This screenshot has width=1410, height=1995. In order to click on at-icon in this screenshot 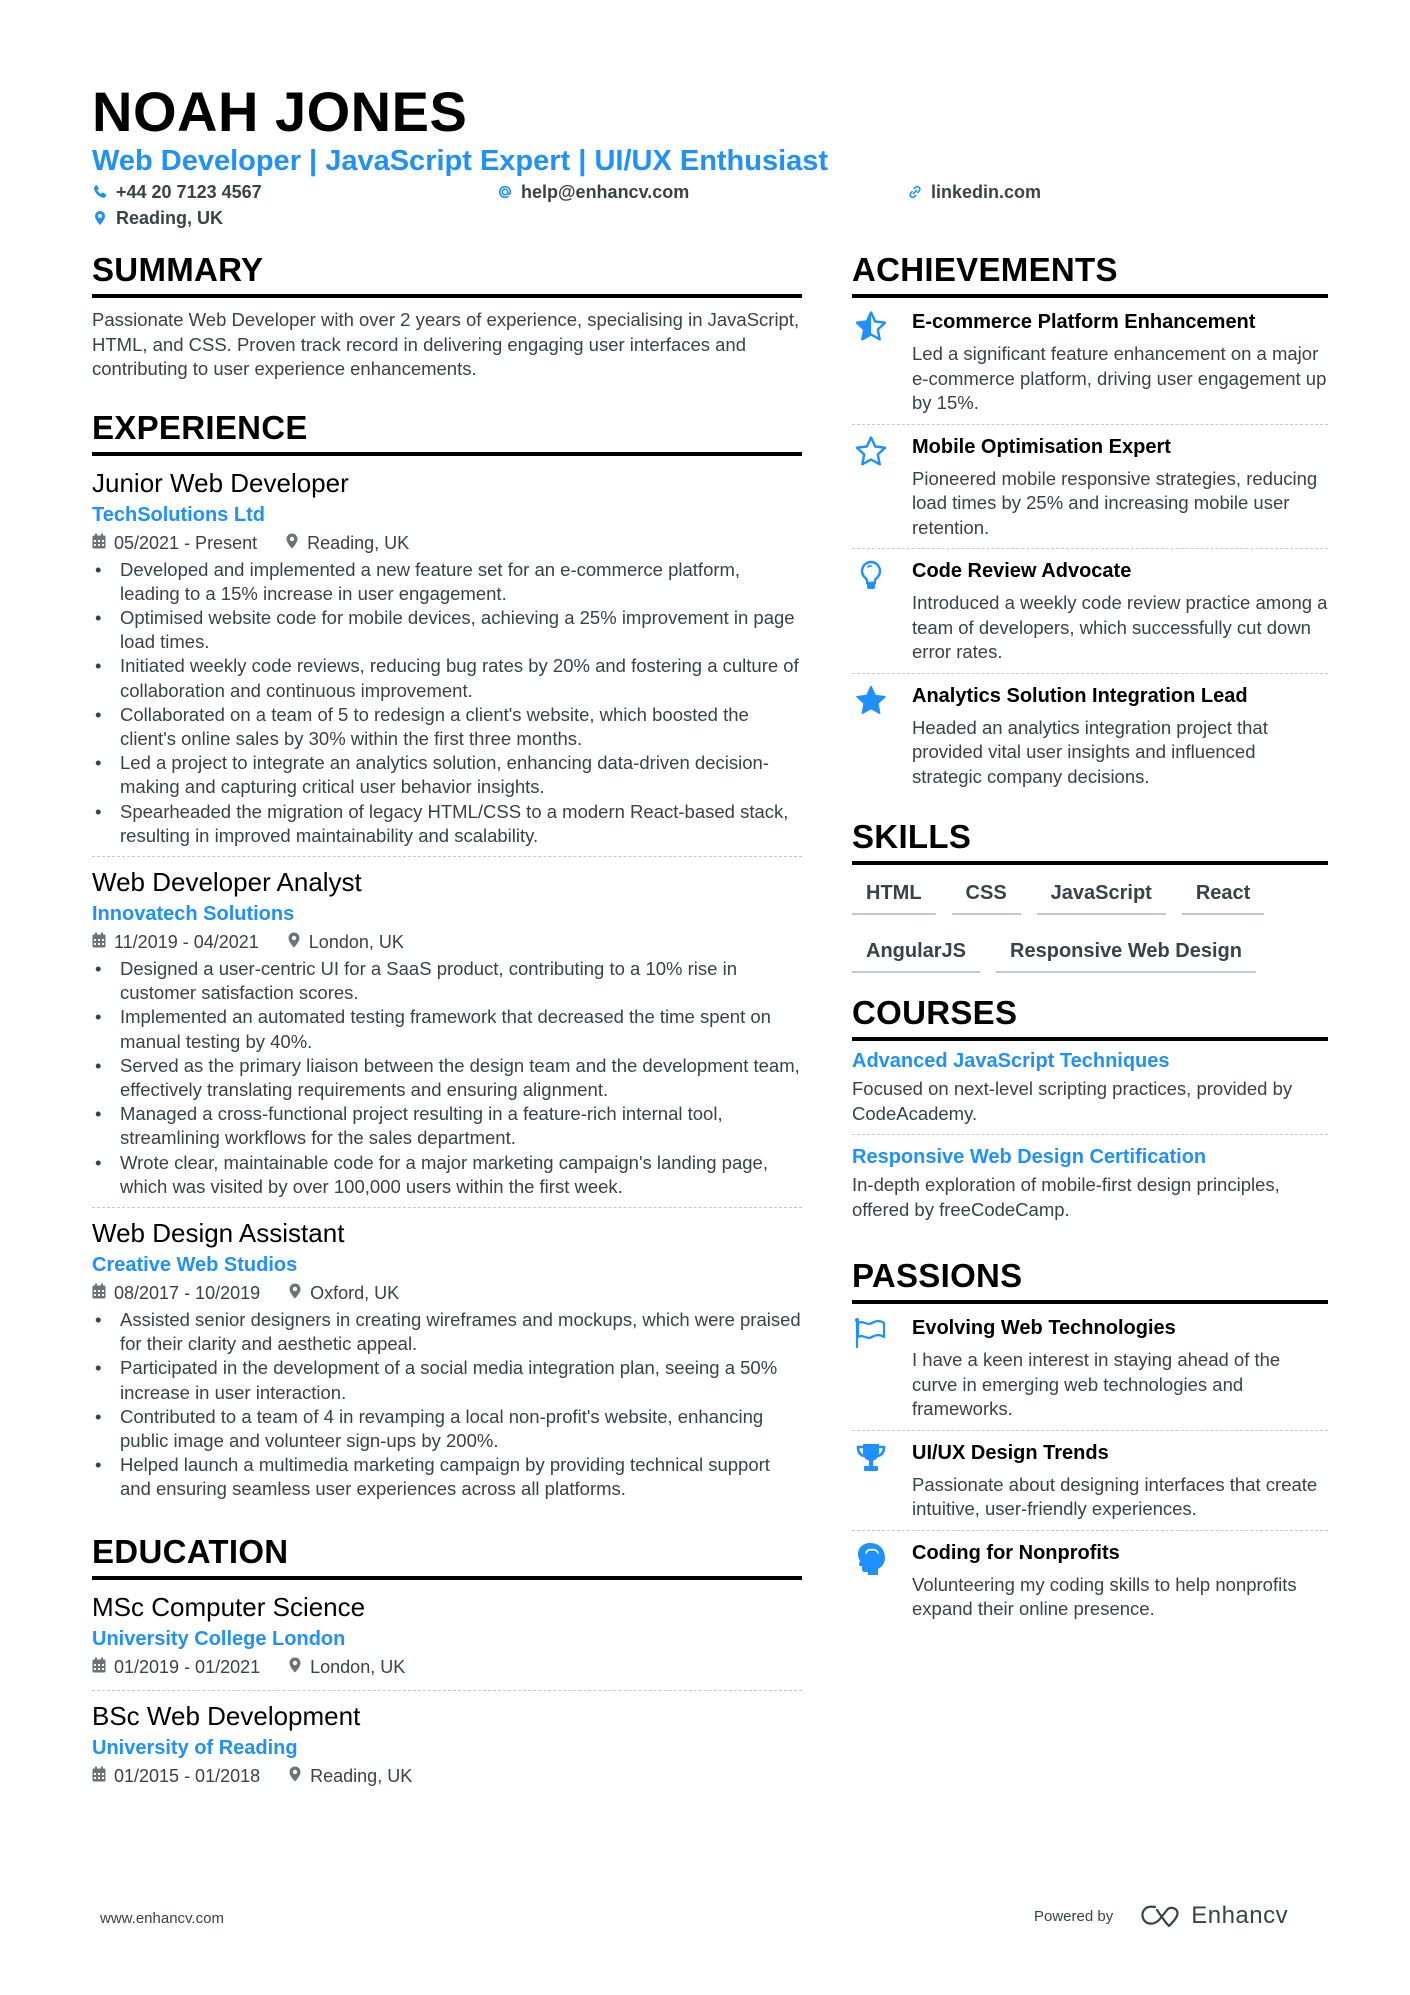, I will do `click(505, 192)`.